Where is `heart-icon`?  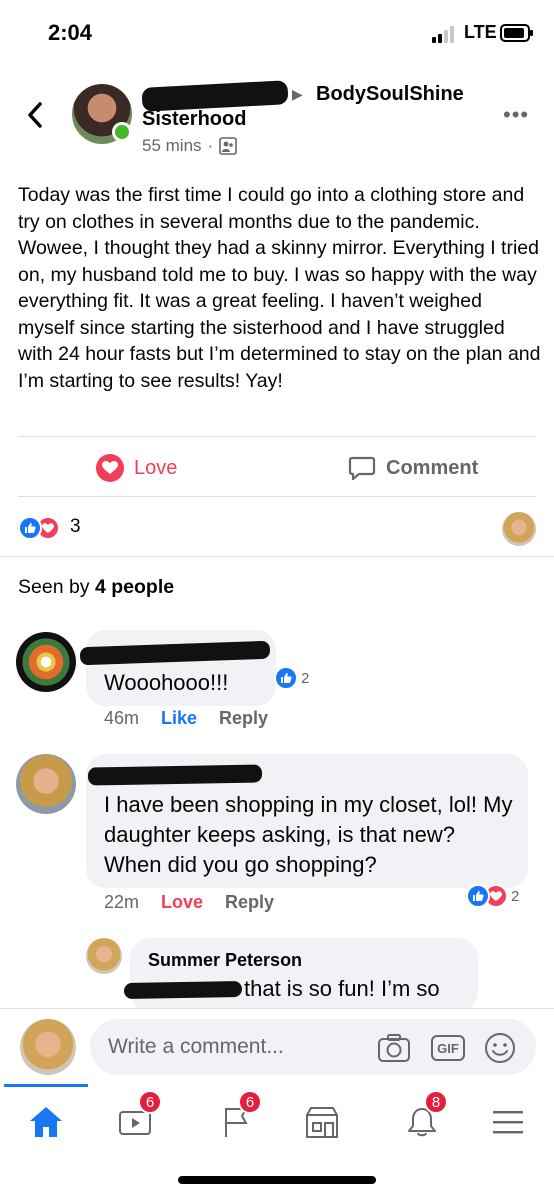 heart-icon is located at coordinates (110, 468).